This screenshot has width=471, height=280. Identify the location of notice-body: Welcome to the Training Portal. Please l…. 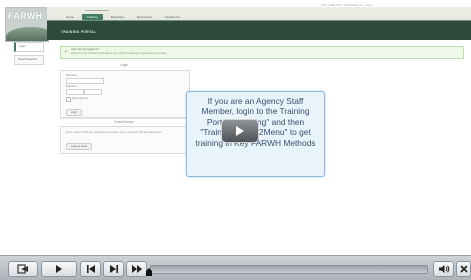
(119, 53).